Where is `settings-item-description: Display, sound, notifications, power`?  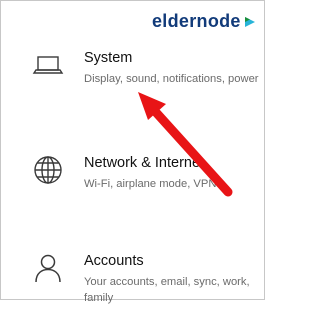 settings-item-description: Display, sound, notifications, power is located at coordinates (171, 79).